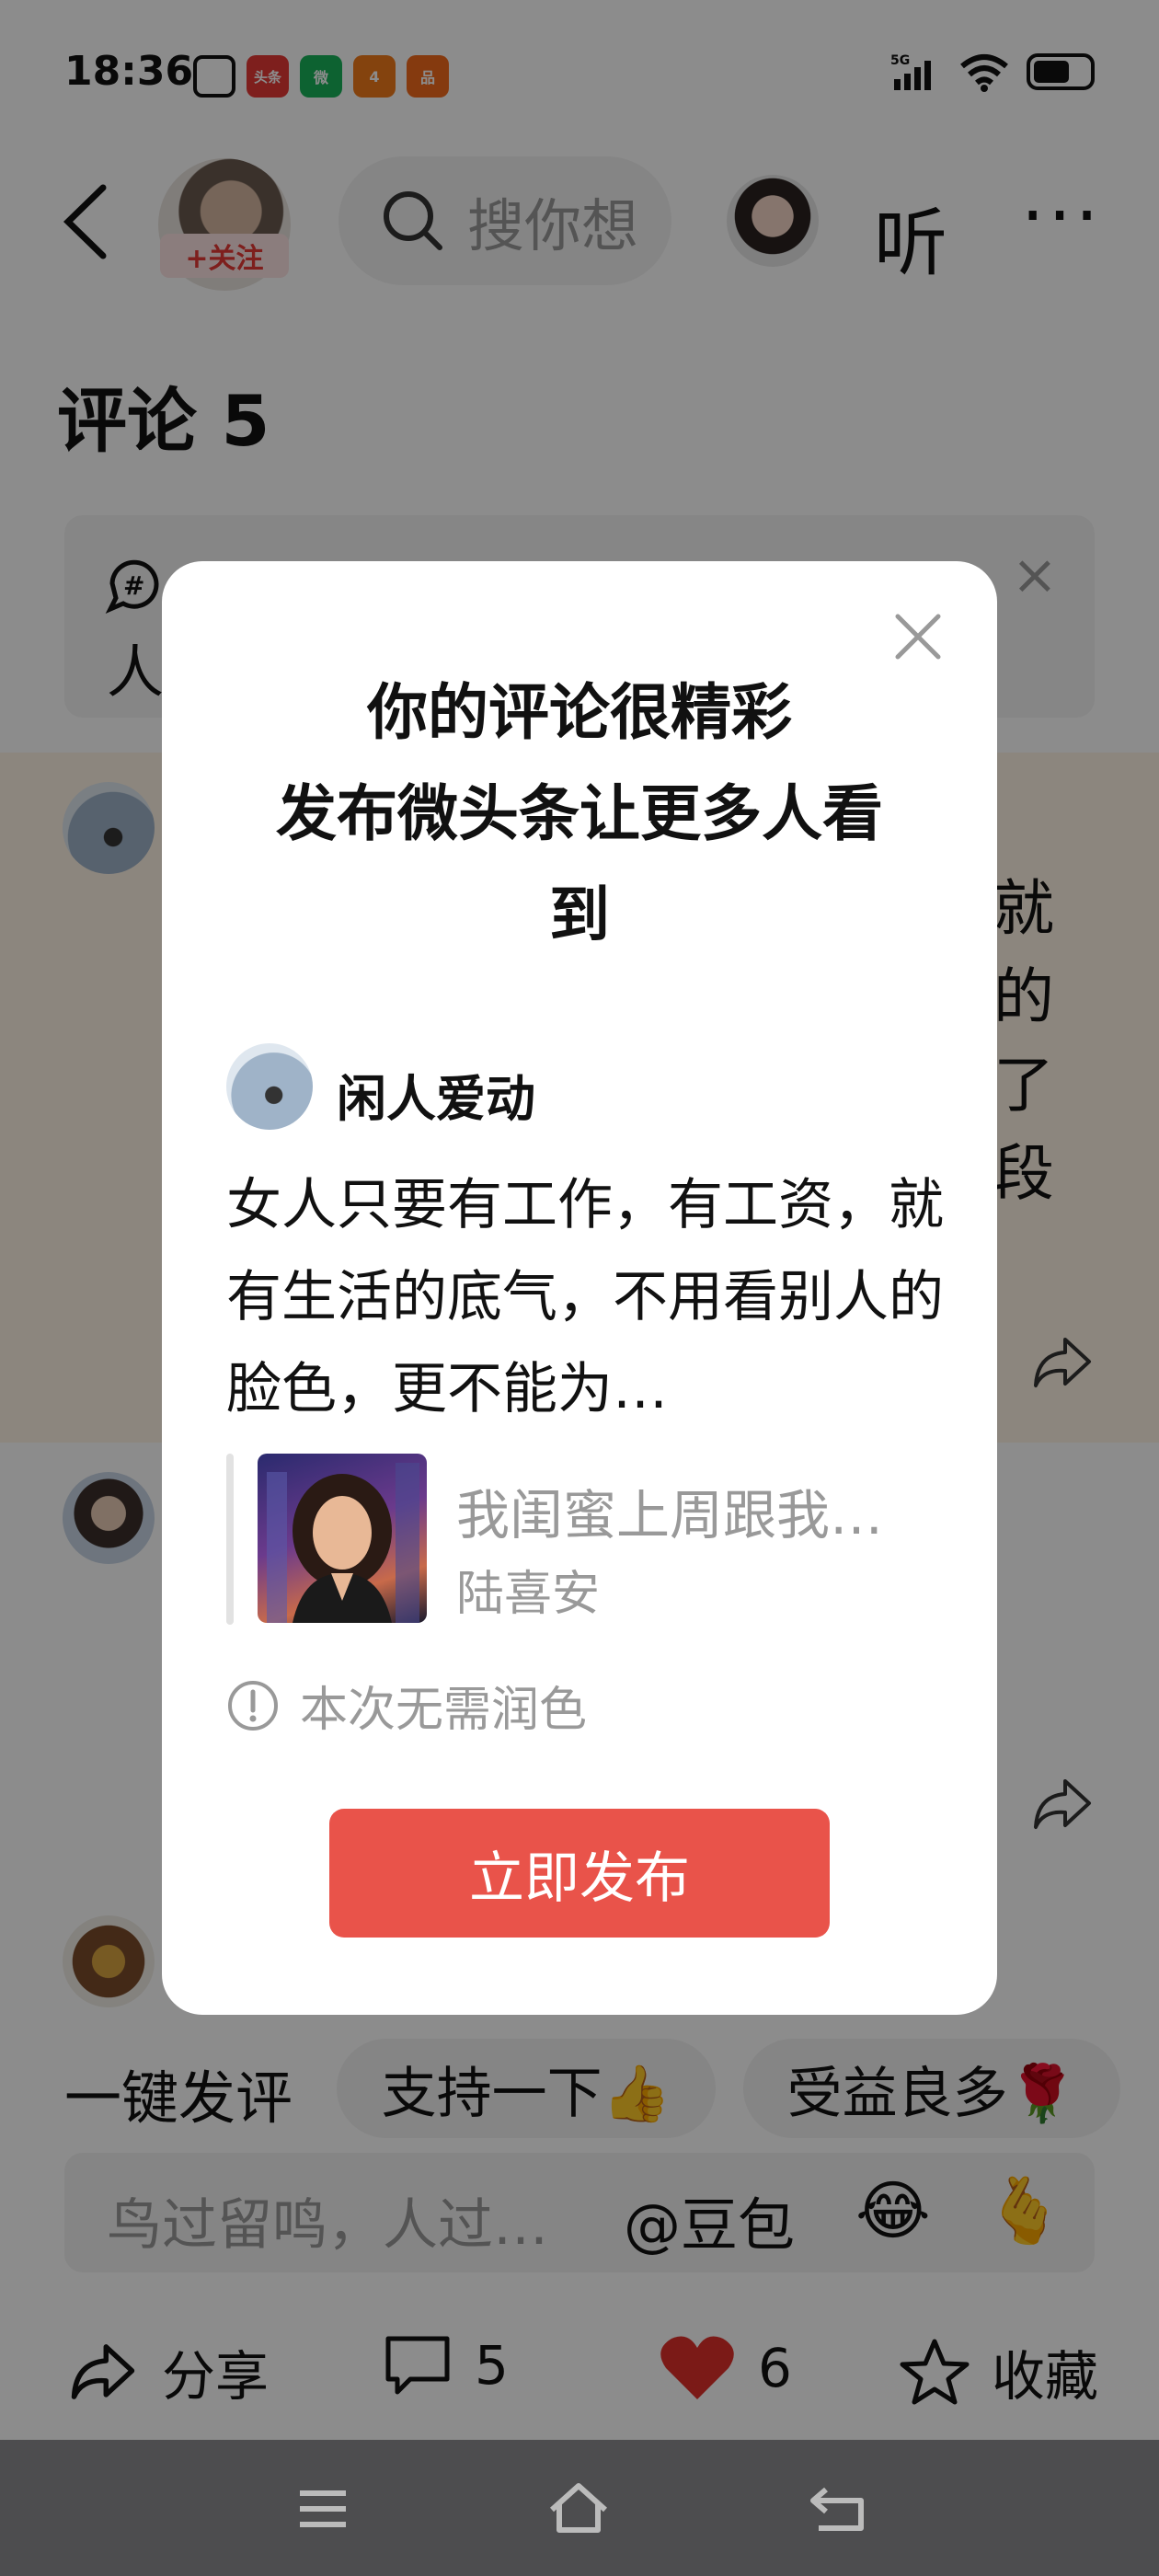  What do you see at coordinates (838, 2509) in the screenshot?
I see `back-nav-icon` at bounding box center [838, 2509].